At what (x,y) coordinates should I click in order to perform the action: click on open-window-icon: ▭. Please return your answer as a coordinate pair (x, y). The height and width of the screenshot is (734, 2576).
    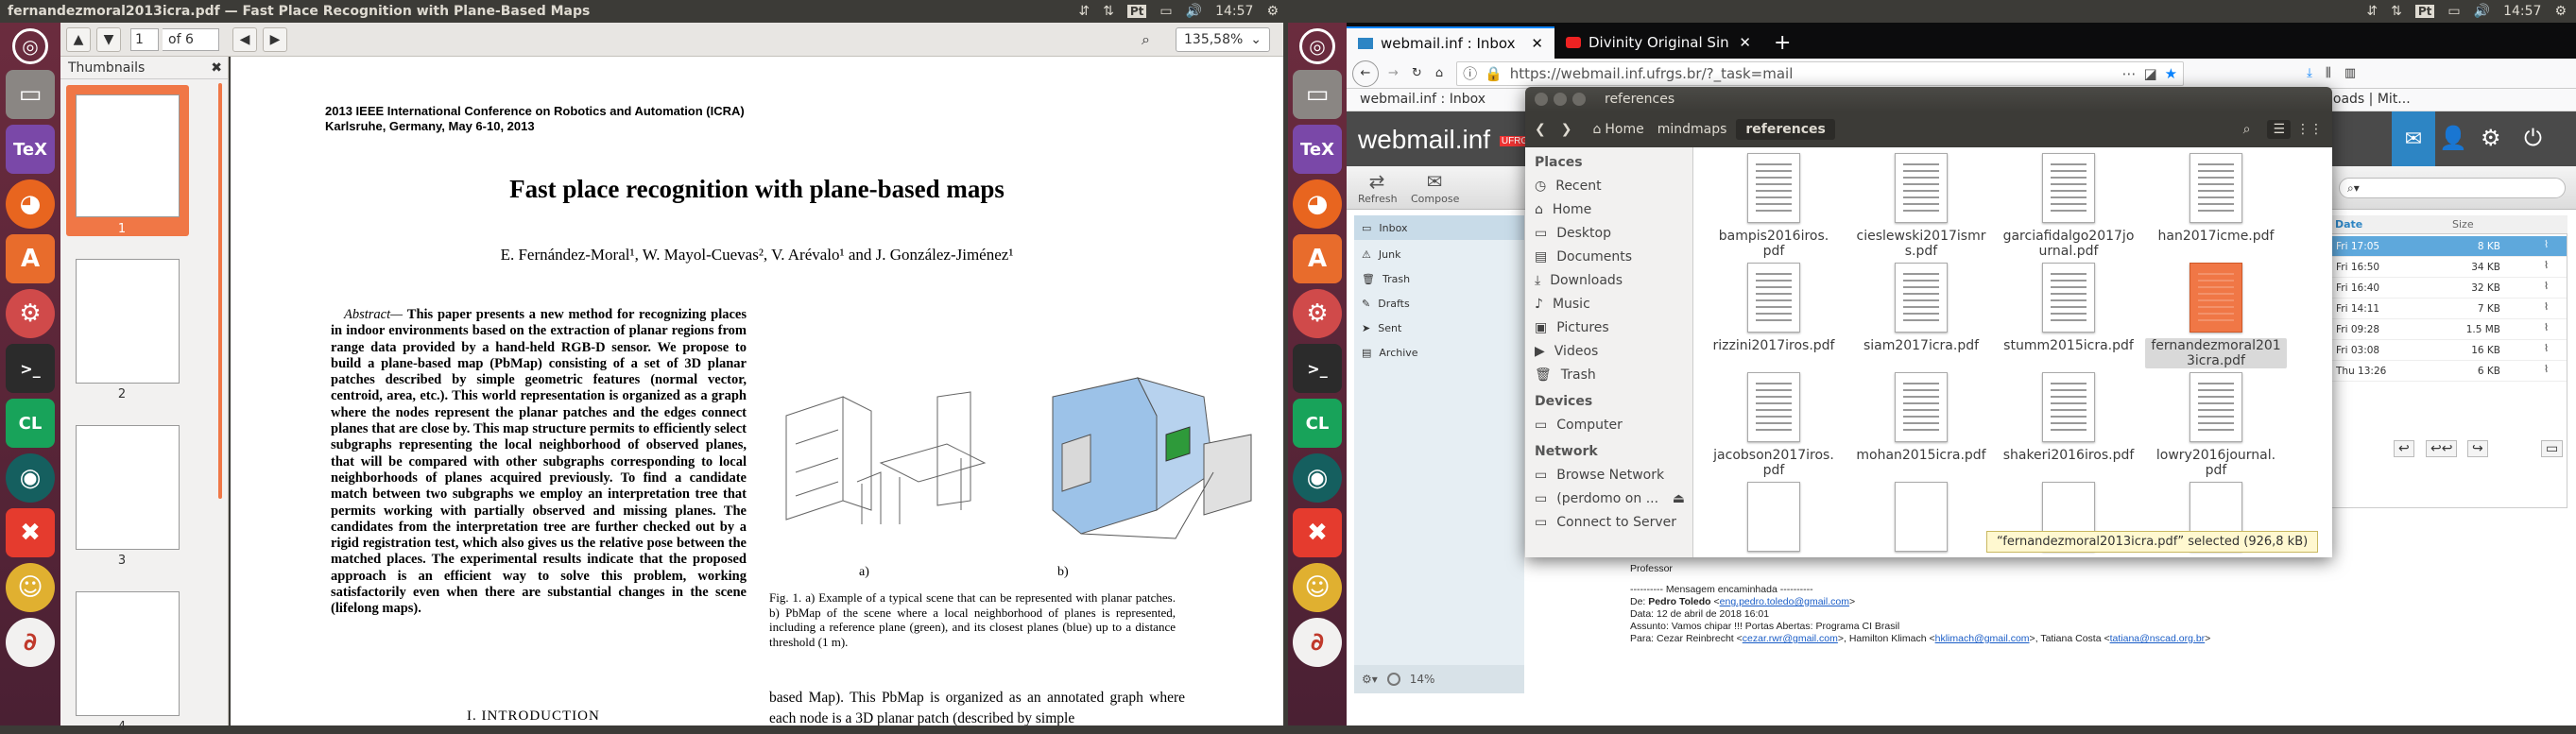
    Looking at the image, I should click on (2552, 448).